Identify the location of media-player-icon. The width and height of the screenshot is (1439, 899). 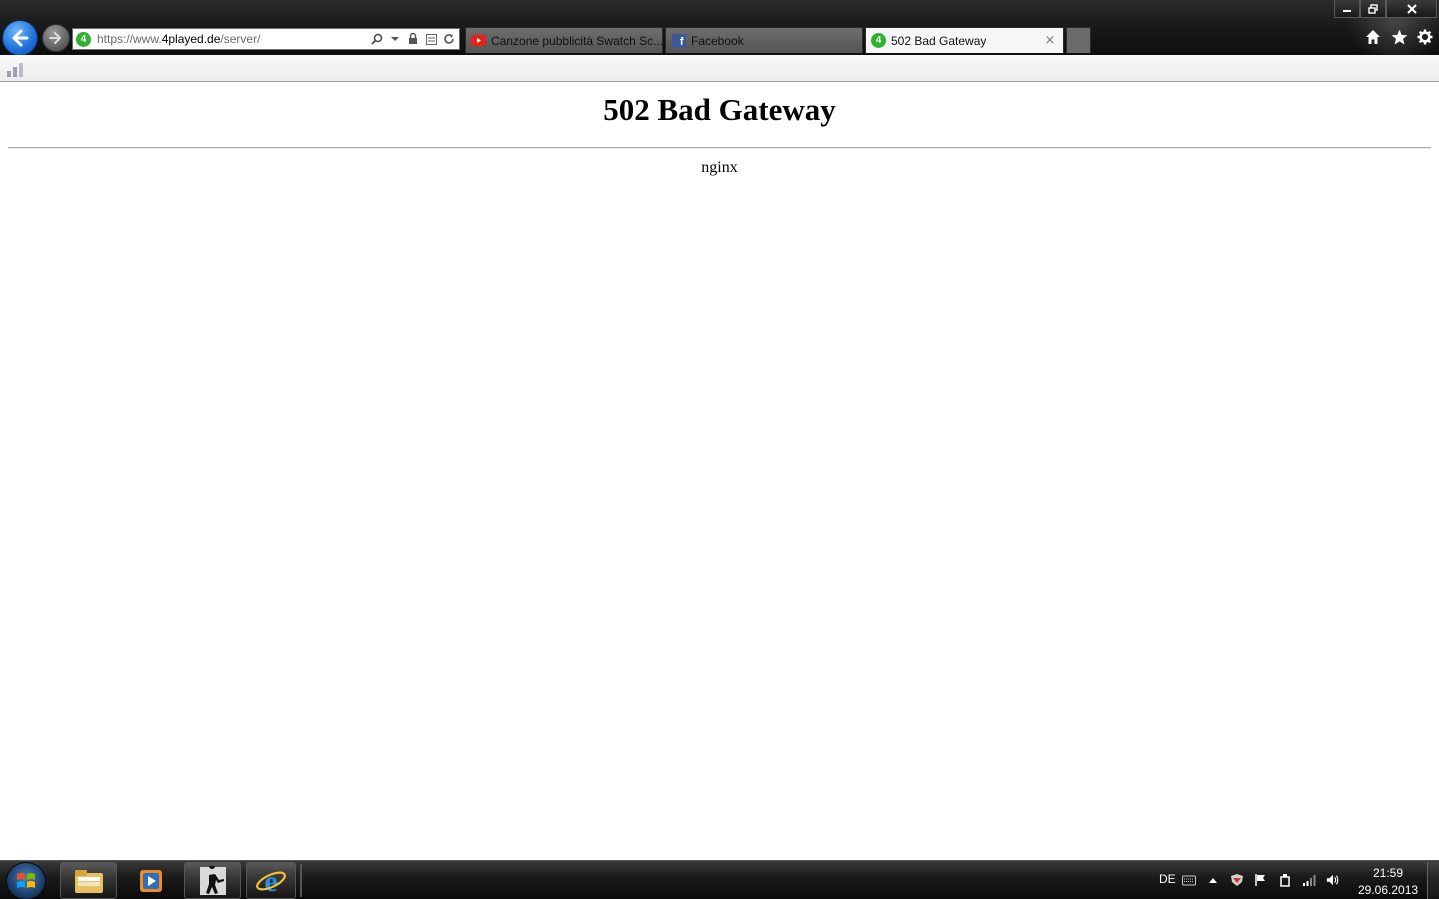
(150, 880).